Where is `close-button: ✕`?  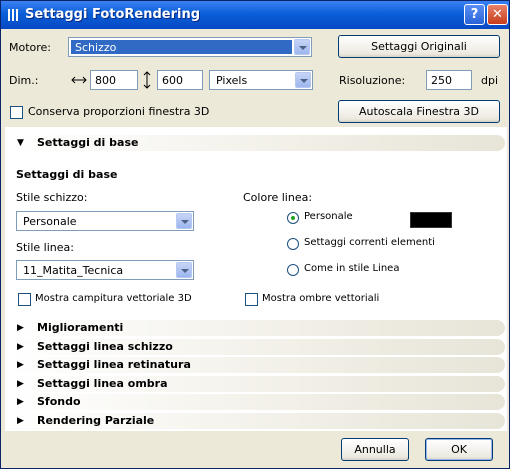 close-button: ✕ is located at coordinates (497, 14).